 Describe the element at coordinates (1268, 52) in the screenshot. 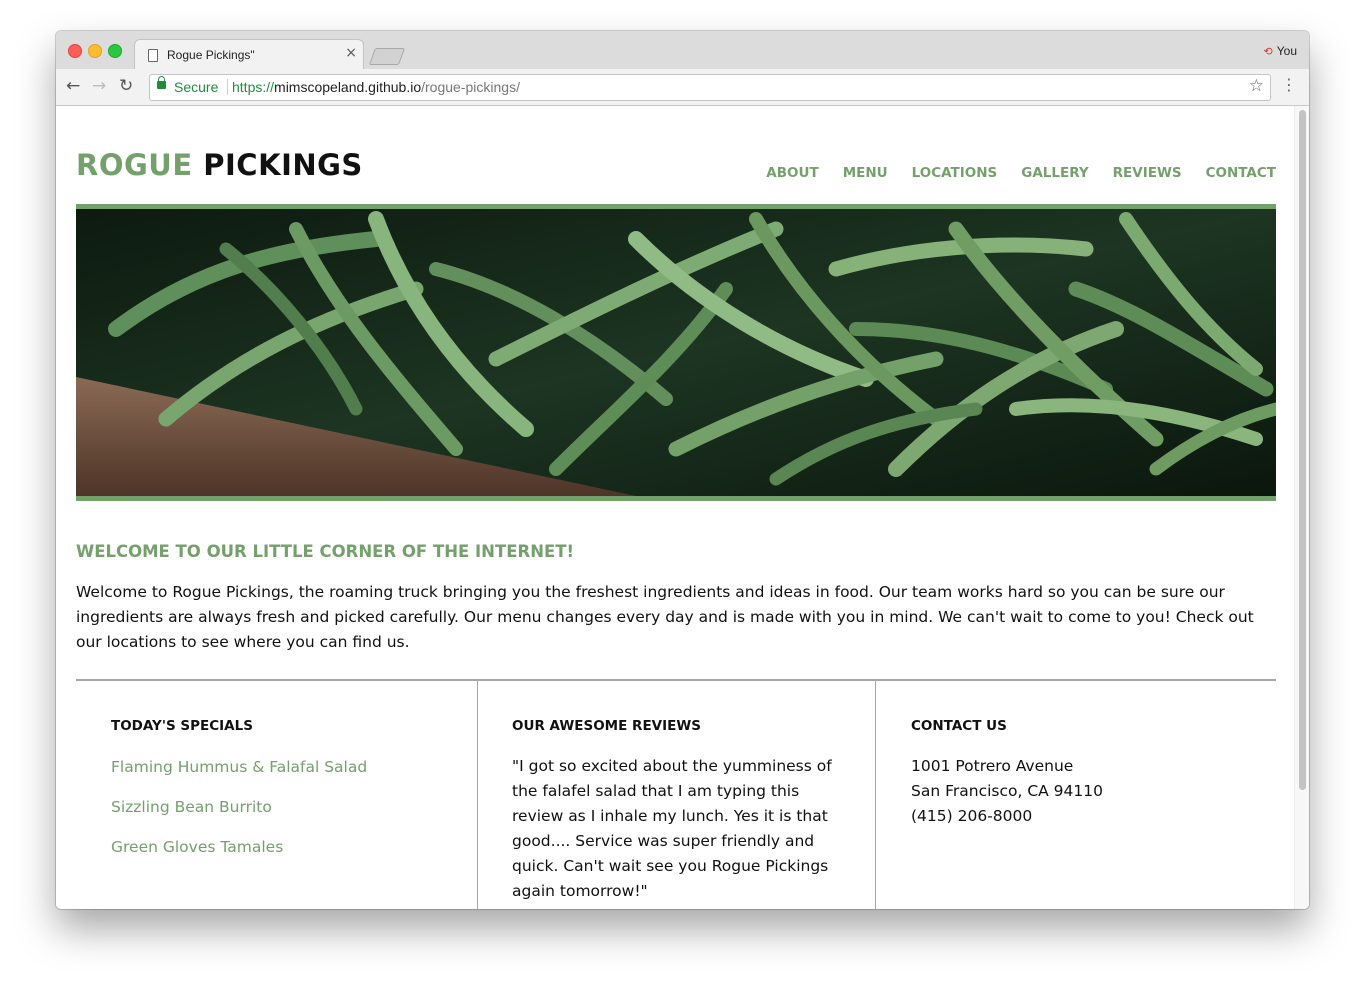

I see `profile-icon: ⟲` at that location.